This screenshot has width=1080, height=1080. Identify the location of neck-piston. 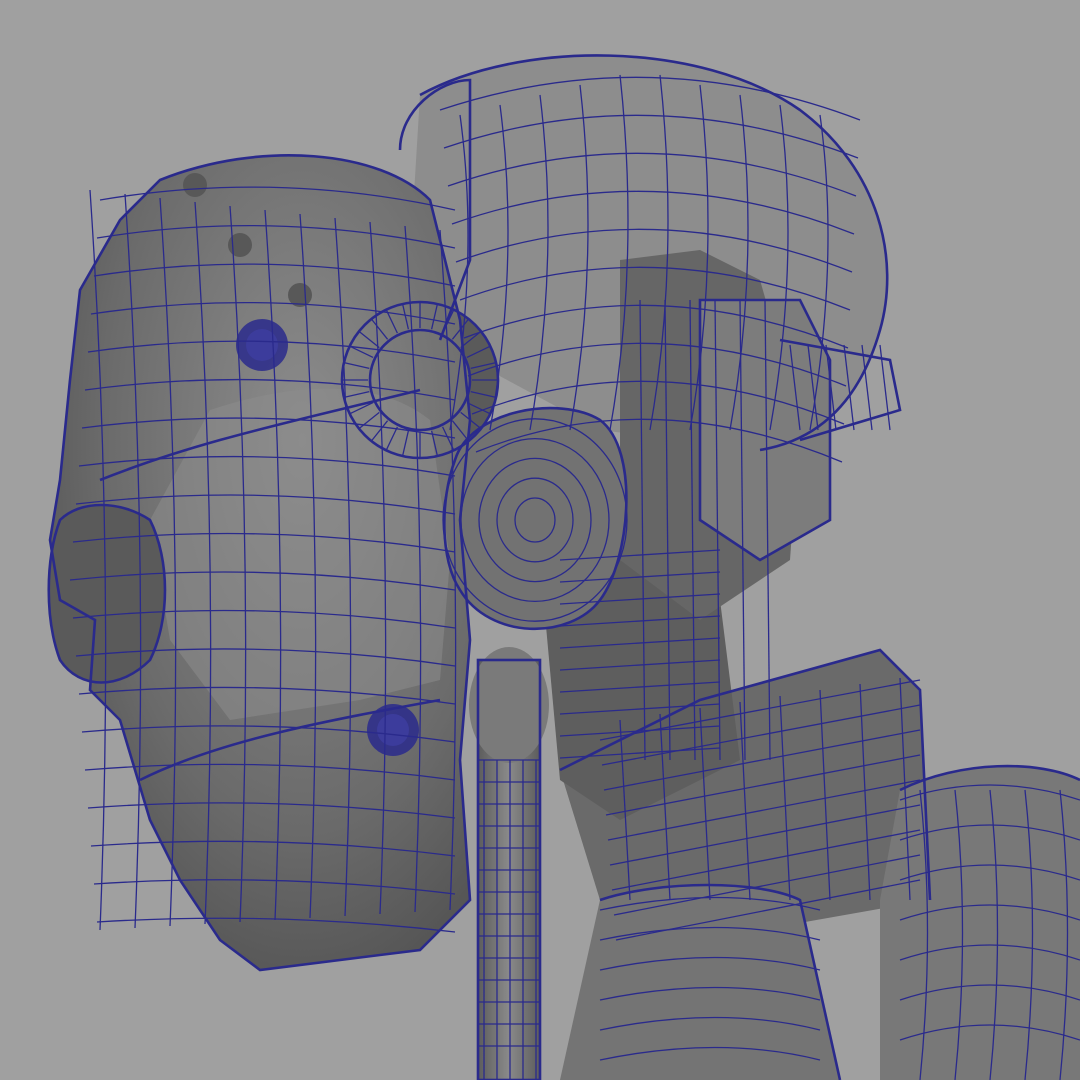
(509, 863).